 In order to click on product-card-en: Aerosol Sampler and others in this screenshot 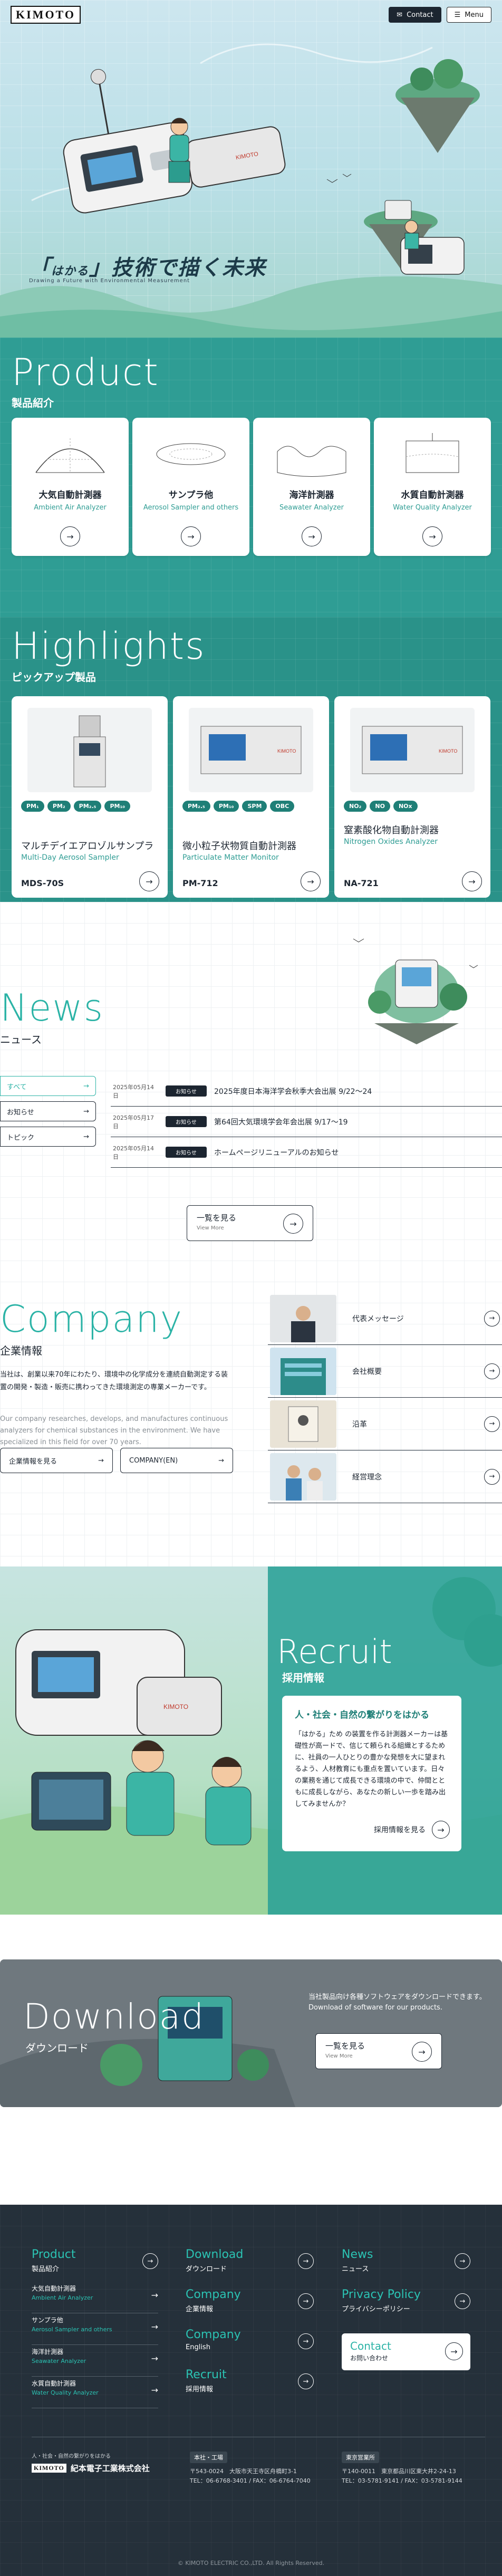, I will do `click(191, 508)`.